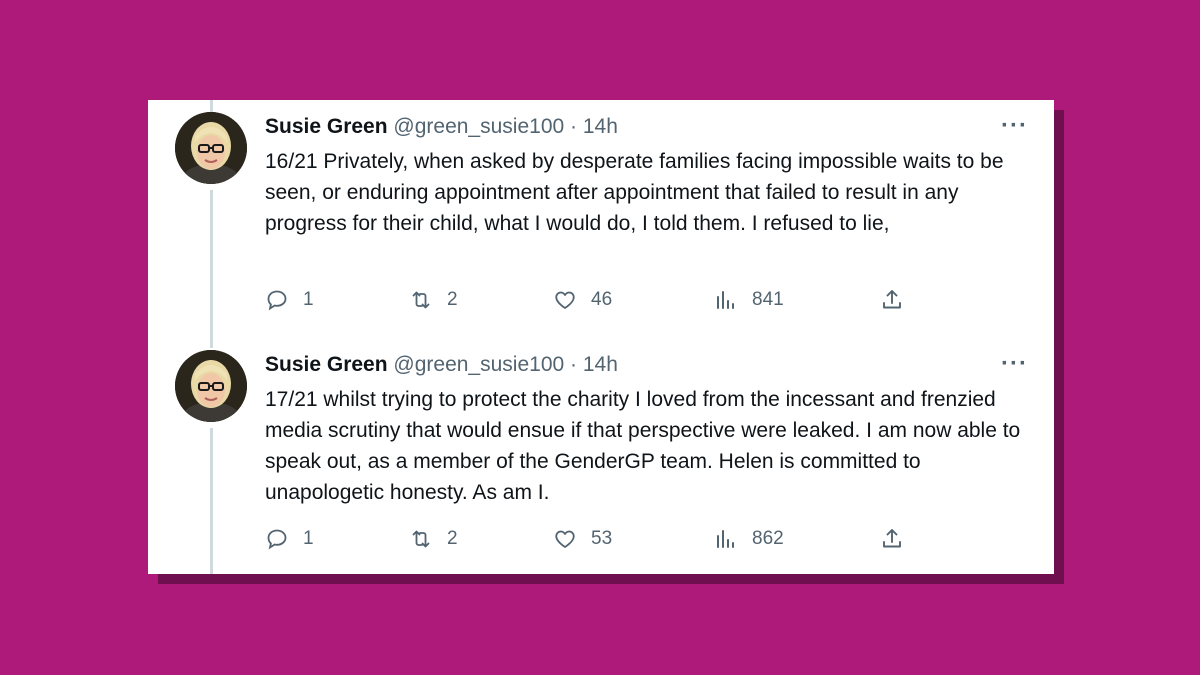  I want to click on like-count: 46, so click(602, 299).